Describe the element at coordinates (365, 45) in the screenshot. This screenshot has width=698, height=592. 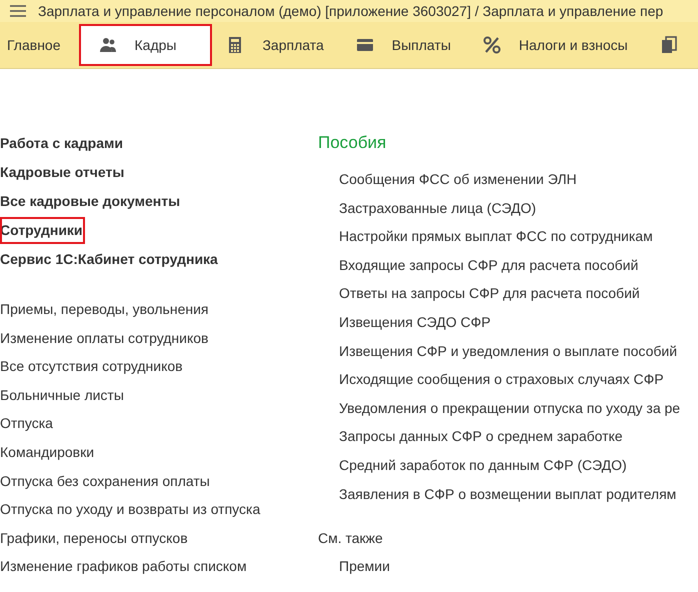
I see `card-icon` at that location.